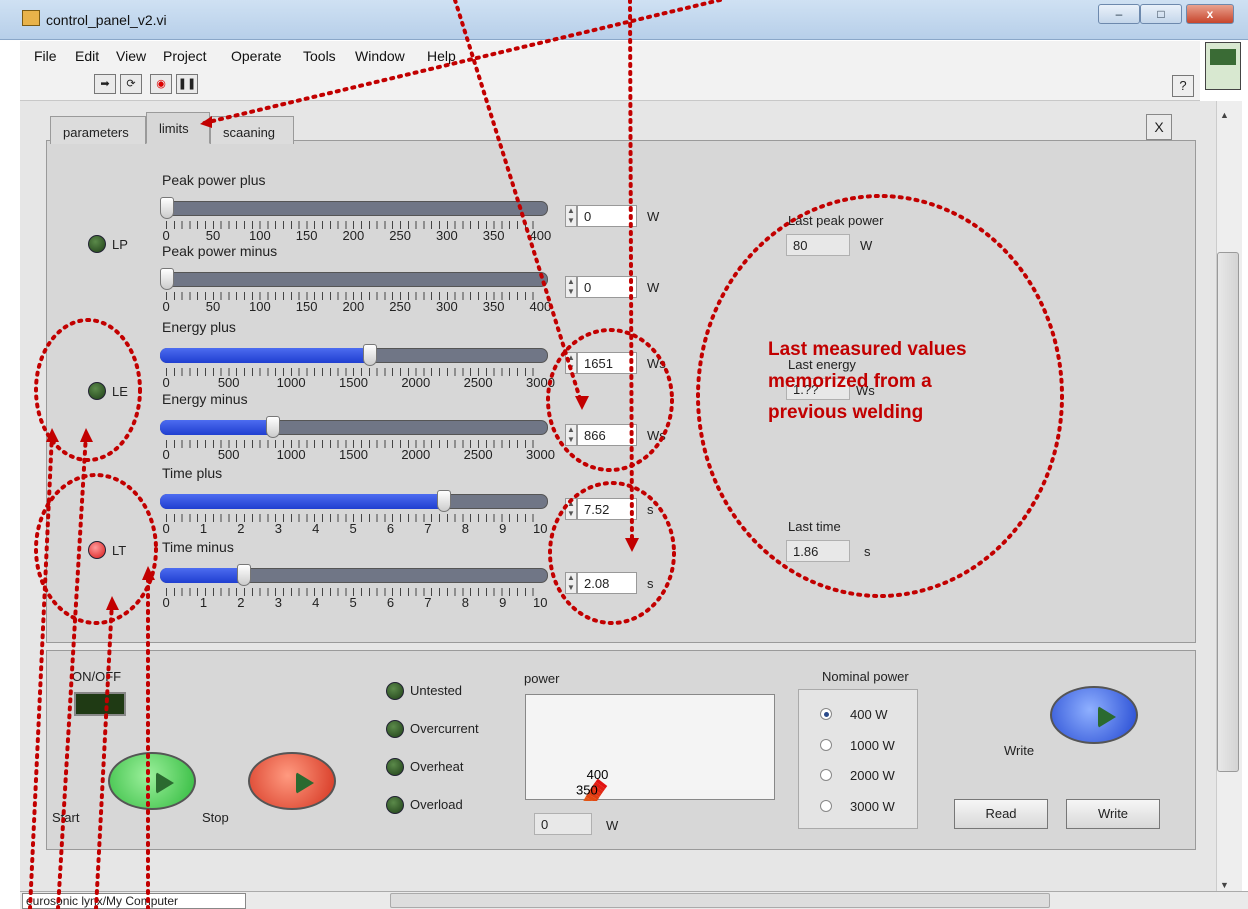  I want to click on energy-plus-spinner-icon: ▲ ▼, so click(571, 363).